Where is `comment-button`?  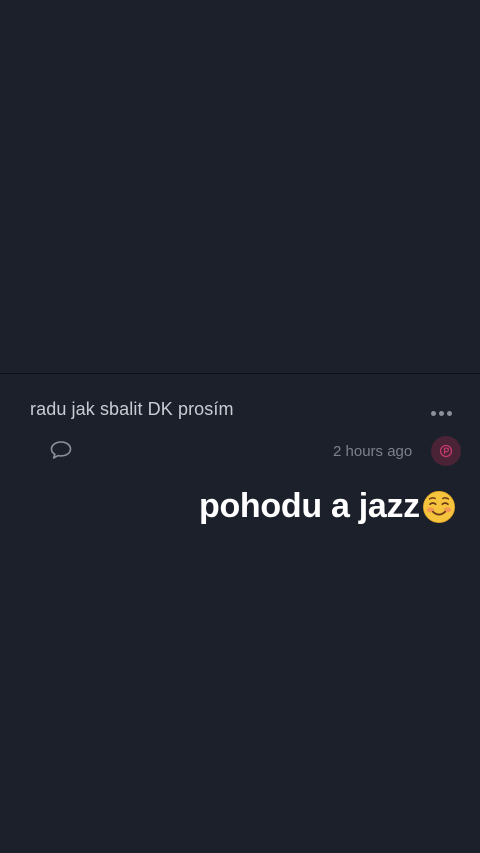 comment-button is located at coordinates (61, 450).